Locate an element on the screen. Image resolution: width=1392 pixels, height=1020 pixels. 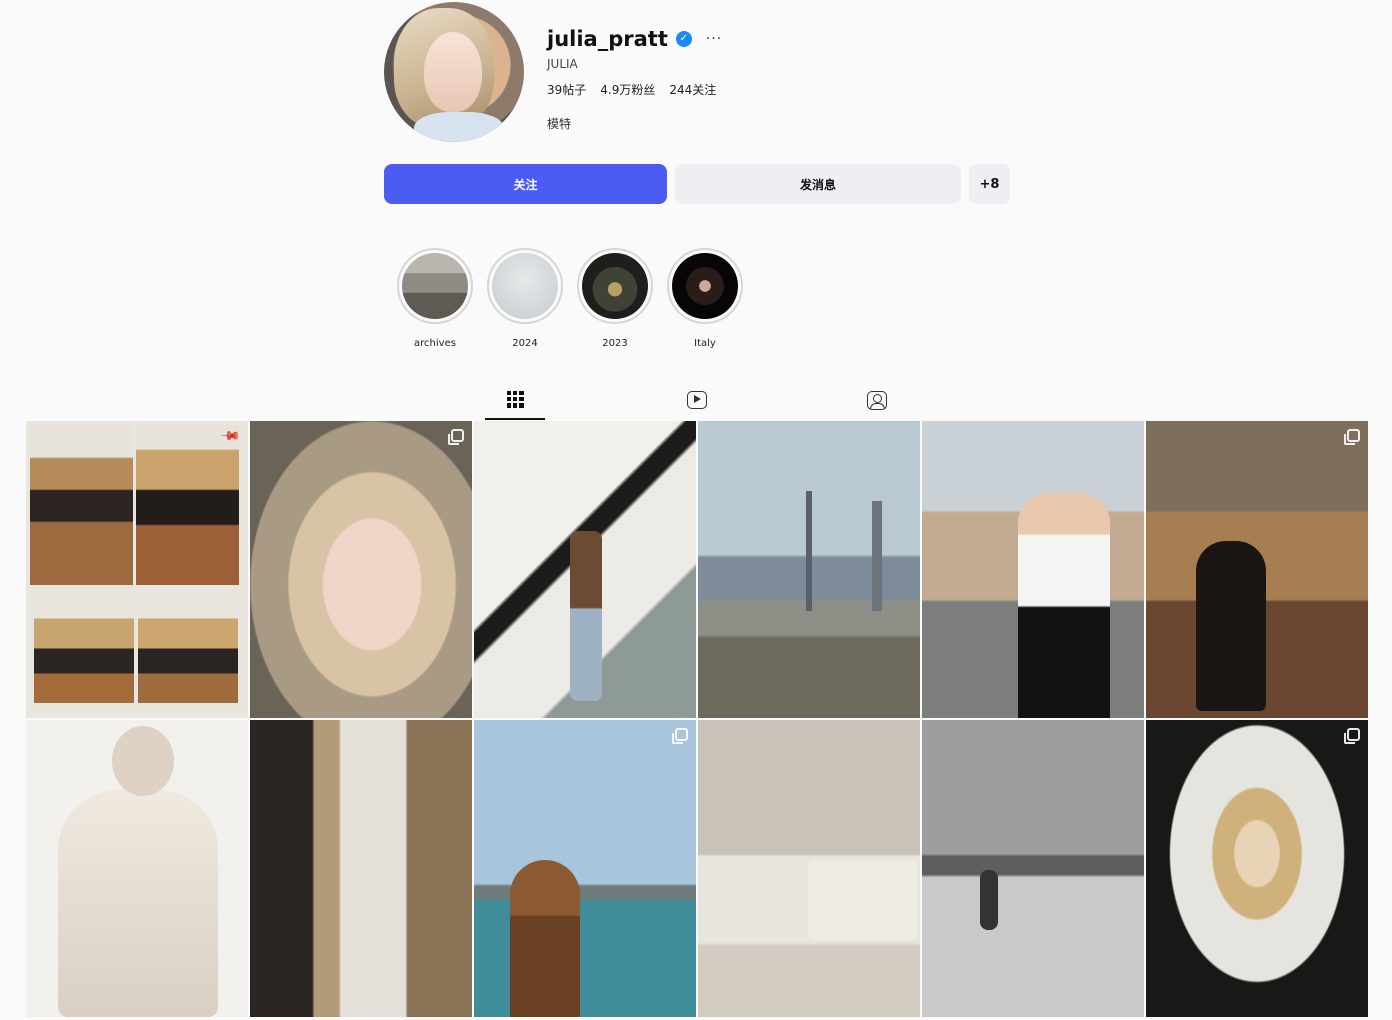
following-count: 244关注 is located at coordinates (692, 89).